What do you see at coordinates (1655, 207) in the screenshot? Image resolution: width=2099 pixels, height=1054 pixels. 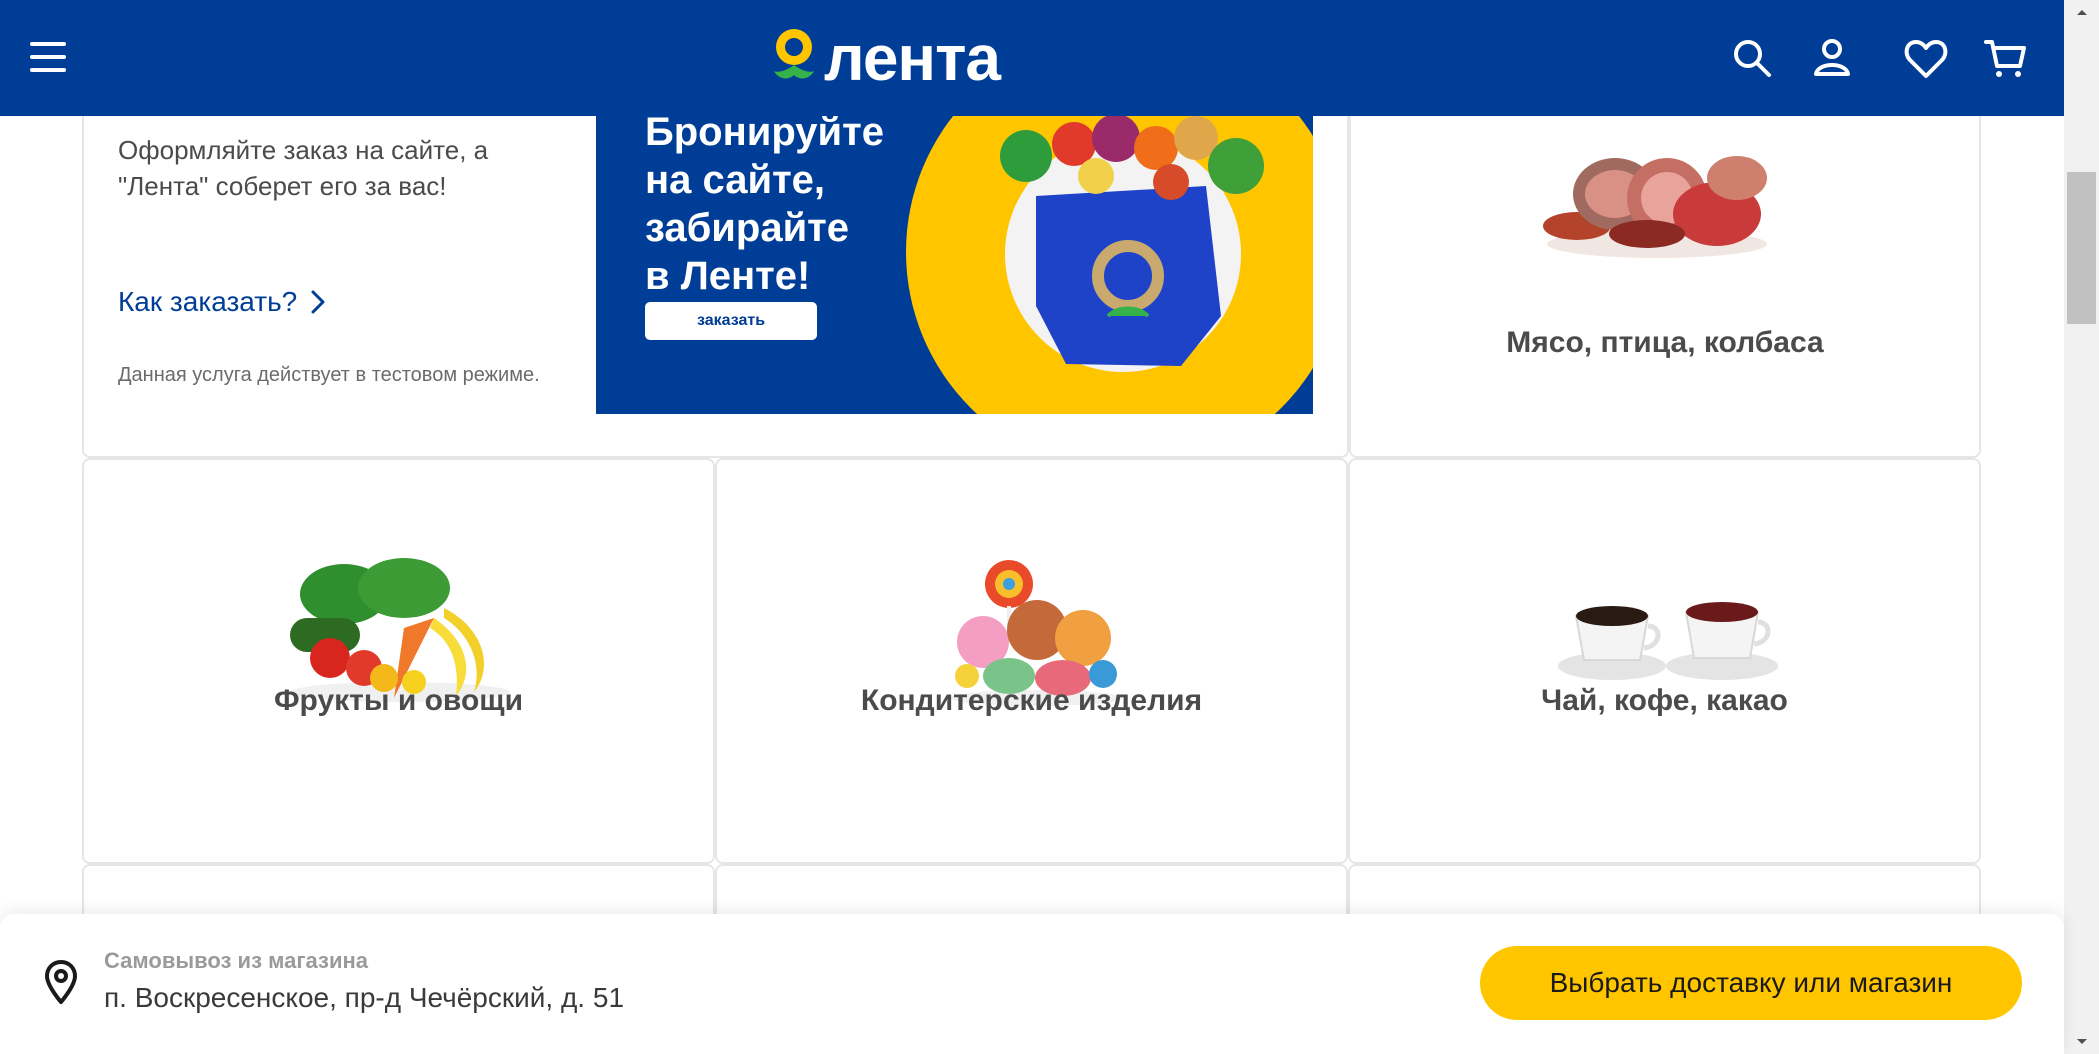 I see `meat-image` at bounding box center [1655, 207].